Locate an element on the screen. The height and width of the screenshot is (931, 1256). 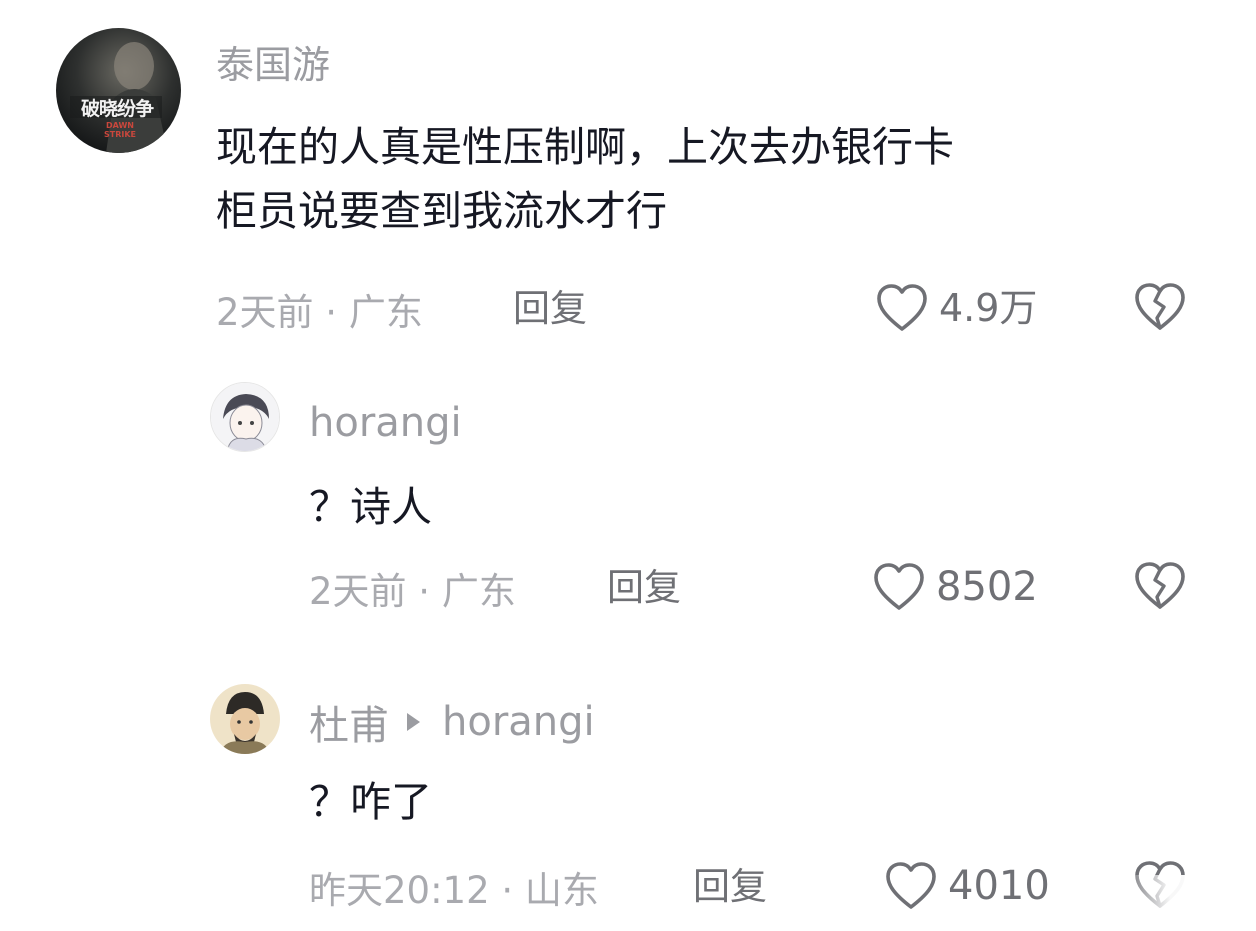
comment-line: 现在的人真是性压制啊，上次去办银行卡 is located at coordinates (585, 147).